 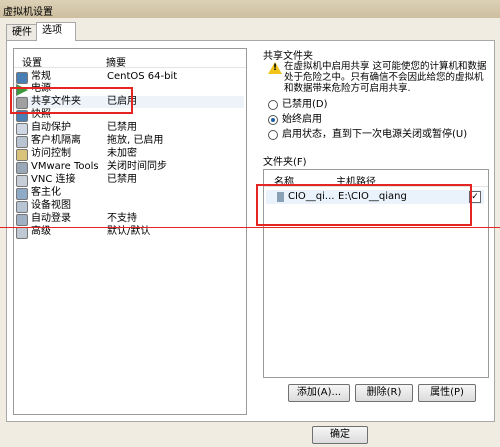 I want to click on row-name: 访问控制, so click(x=51, y=153).